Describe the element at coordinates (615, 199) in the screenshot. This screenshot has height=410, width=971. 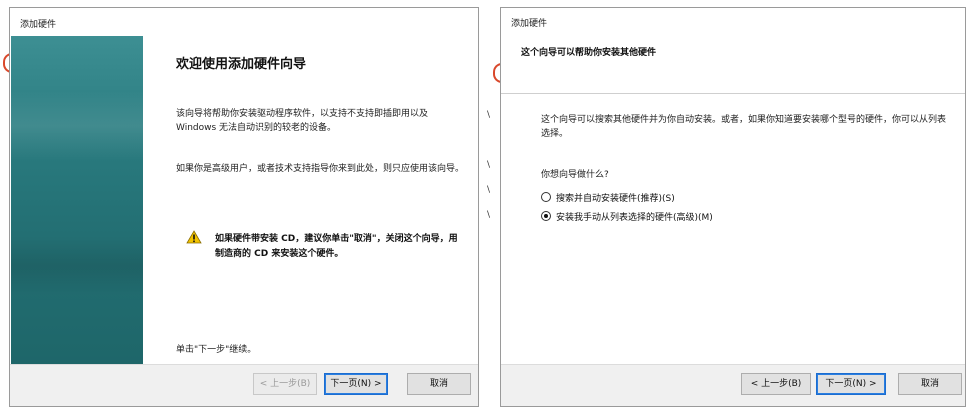
I see `option-label: 搜索并自动安装硬件(推荐)(S)` at that location.